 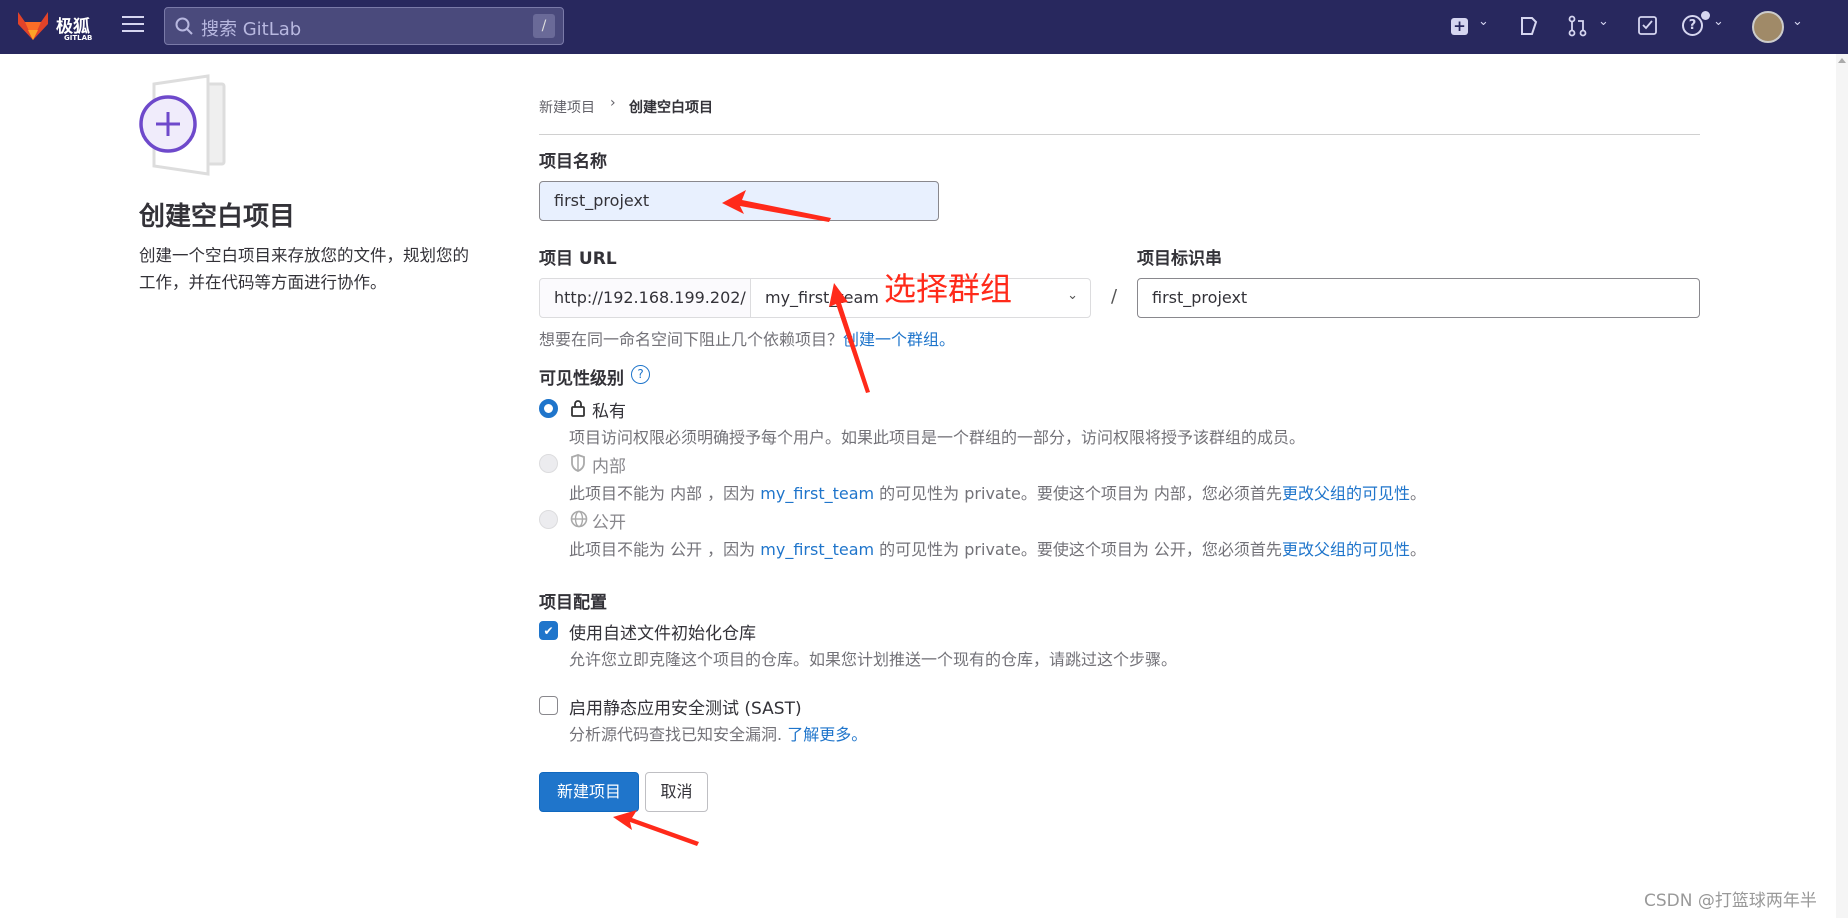 I want to click on visibility-internal-radio, so click(x=548, y=463).